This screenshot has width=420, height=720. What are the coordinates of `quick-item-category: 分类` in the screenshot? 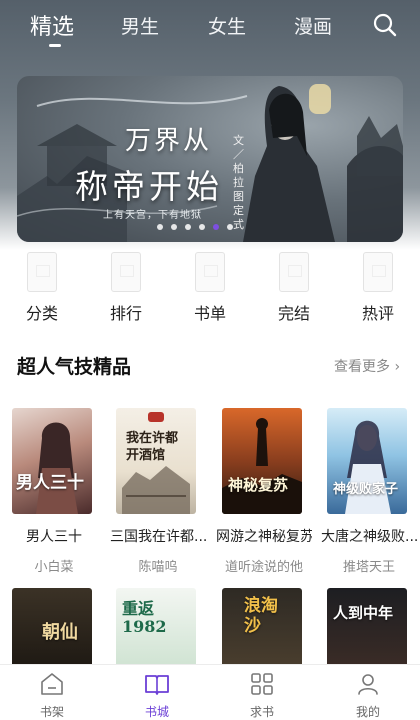 It's located at (42, 288).